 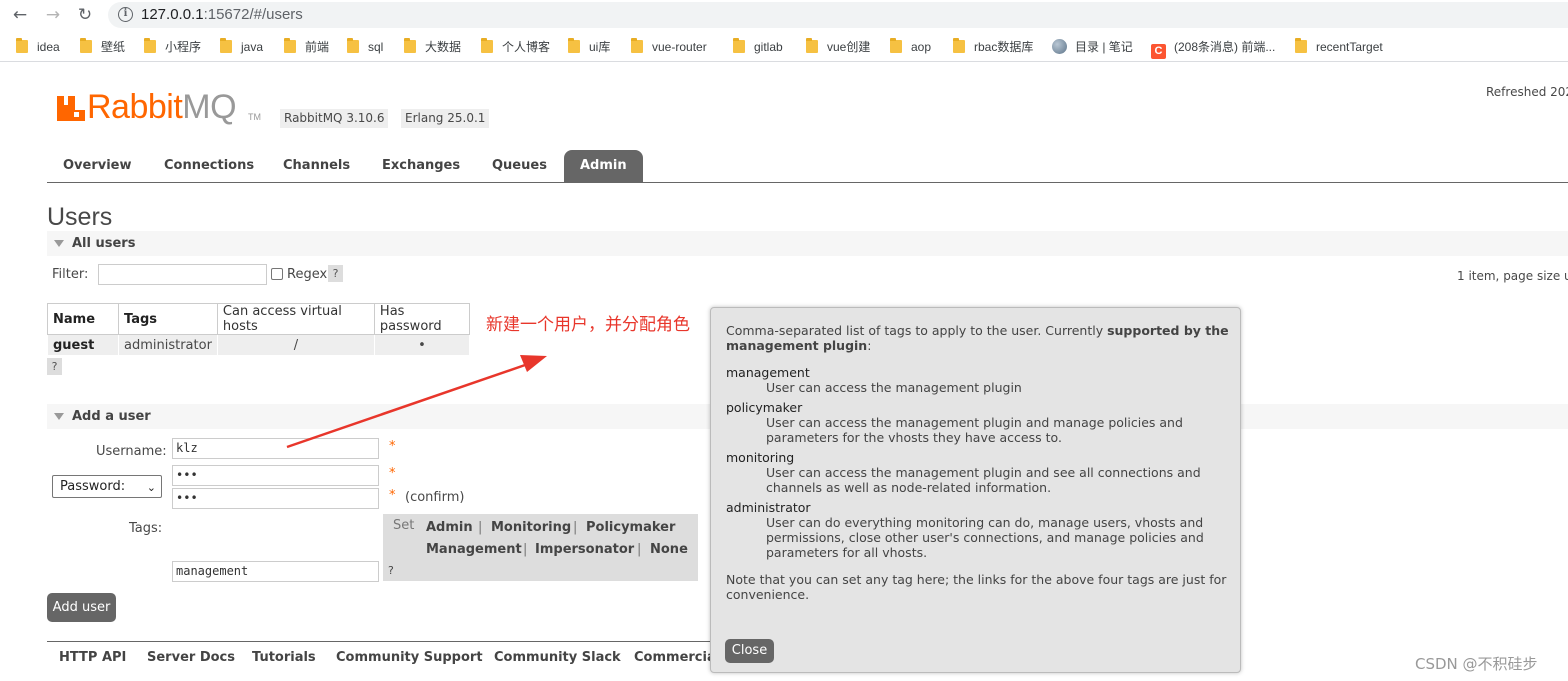 What do you see at coordinates (83, 345) in the screenshot?
I see `user-name-cell: guest` at bounding box center [83, 345].